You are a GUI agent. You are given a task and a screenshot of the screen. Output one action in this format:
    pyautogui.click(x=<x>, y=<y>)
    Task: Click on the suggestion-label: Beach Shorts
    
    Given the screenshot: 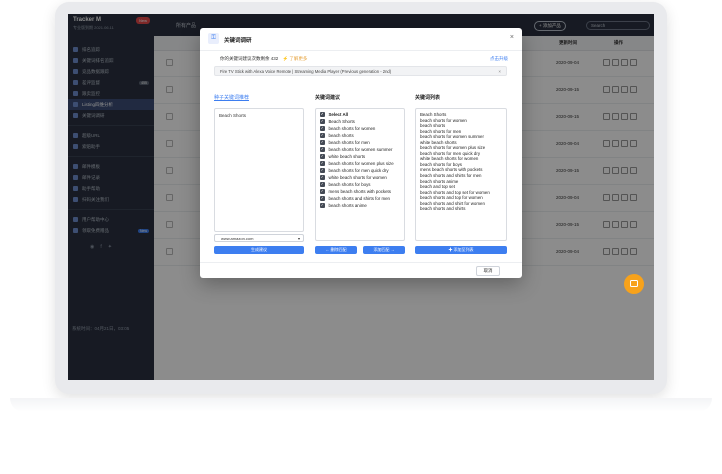 What is the action you would take?
    pyautogui.click(x=341, y=121)
    